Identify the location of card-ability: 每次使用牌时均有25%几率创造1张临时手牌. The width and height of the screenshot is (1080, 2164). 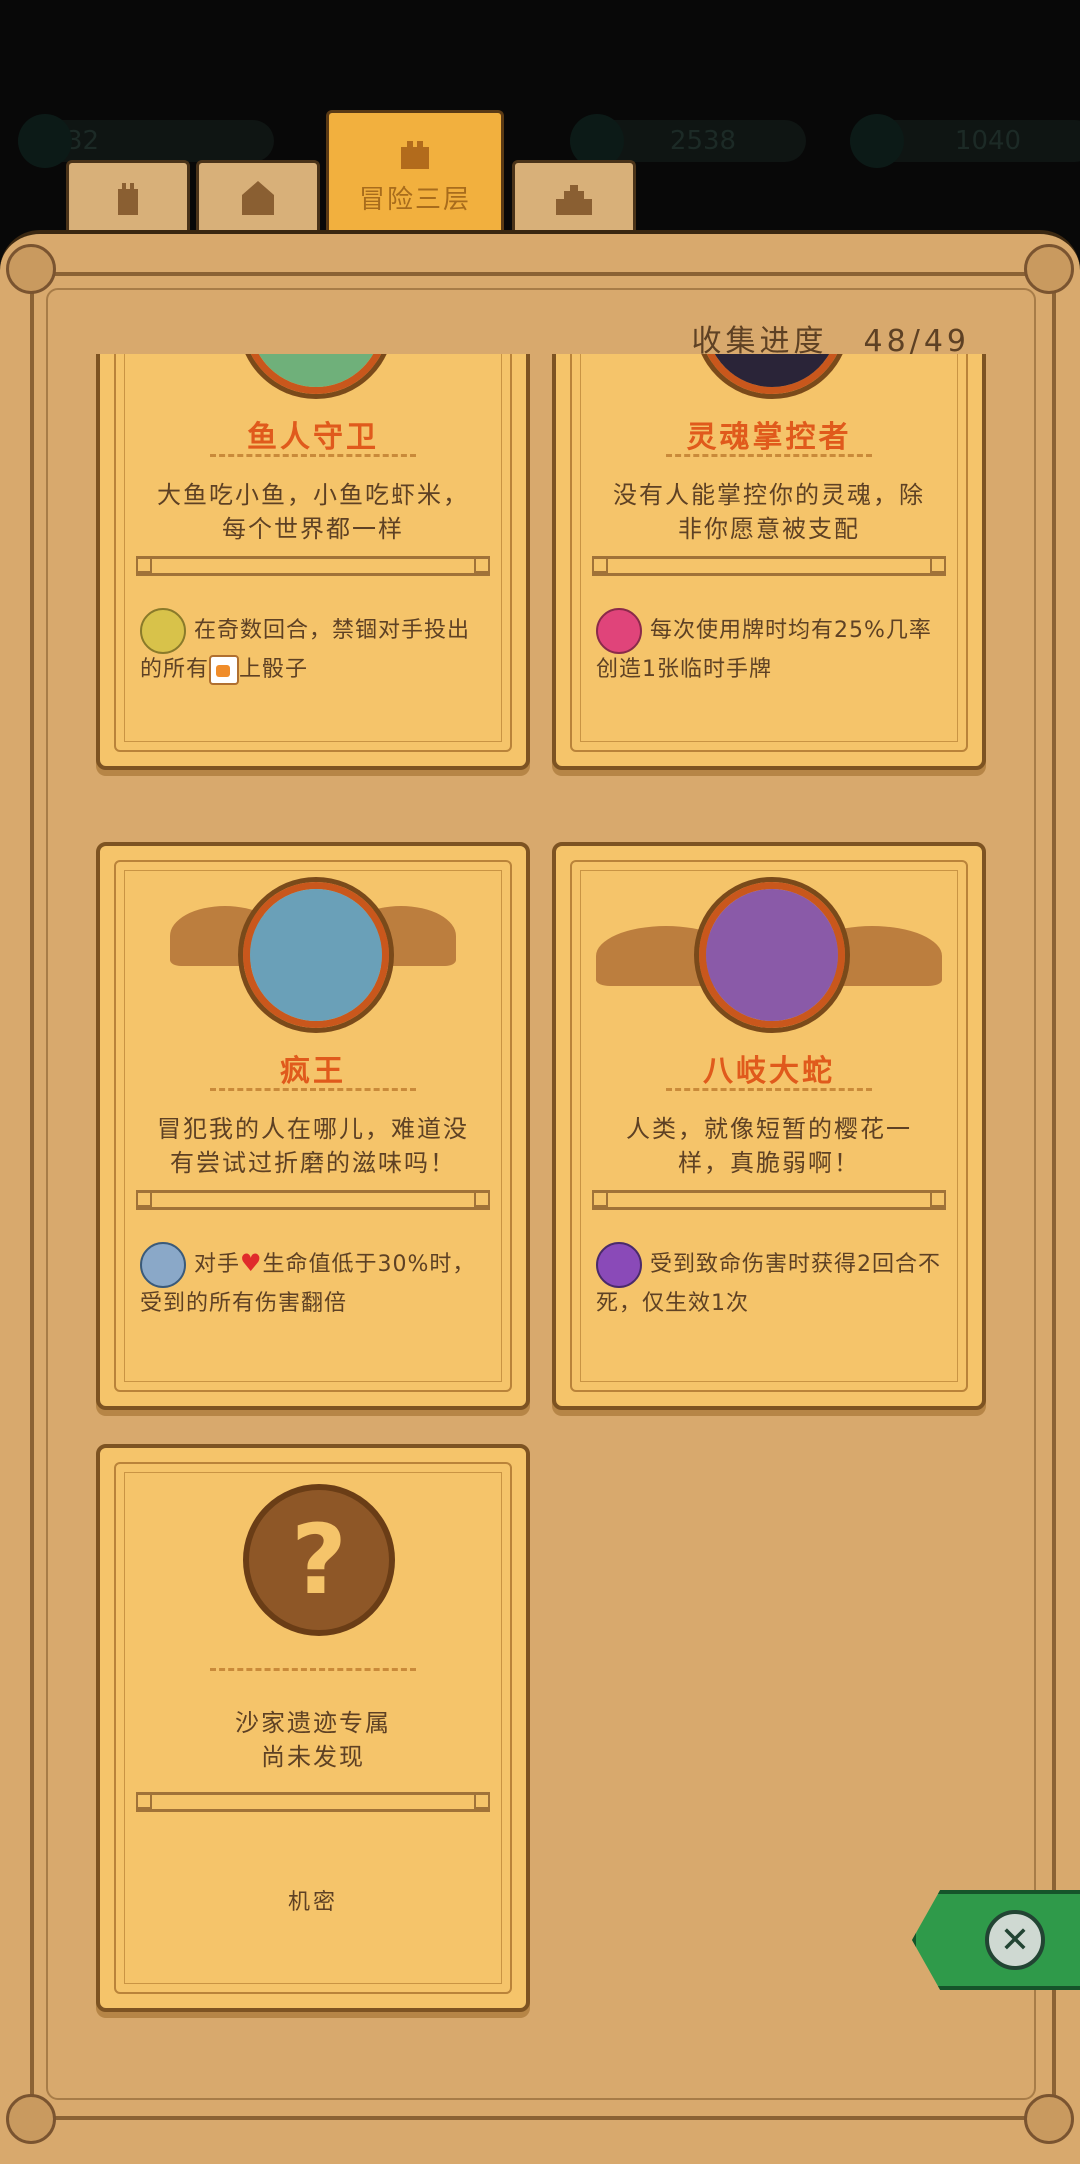
(772, 647).